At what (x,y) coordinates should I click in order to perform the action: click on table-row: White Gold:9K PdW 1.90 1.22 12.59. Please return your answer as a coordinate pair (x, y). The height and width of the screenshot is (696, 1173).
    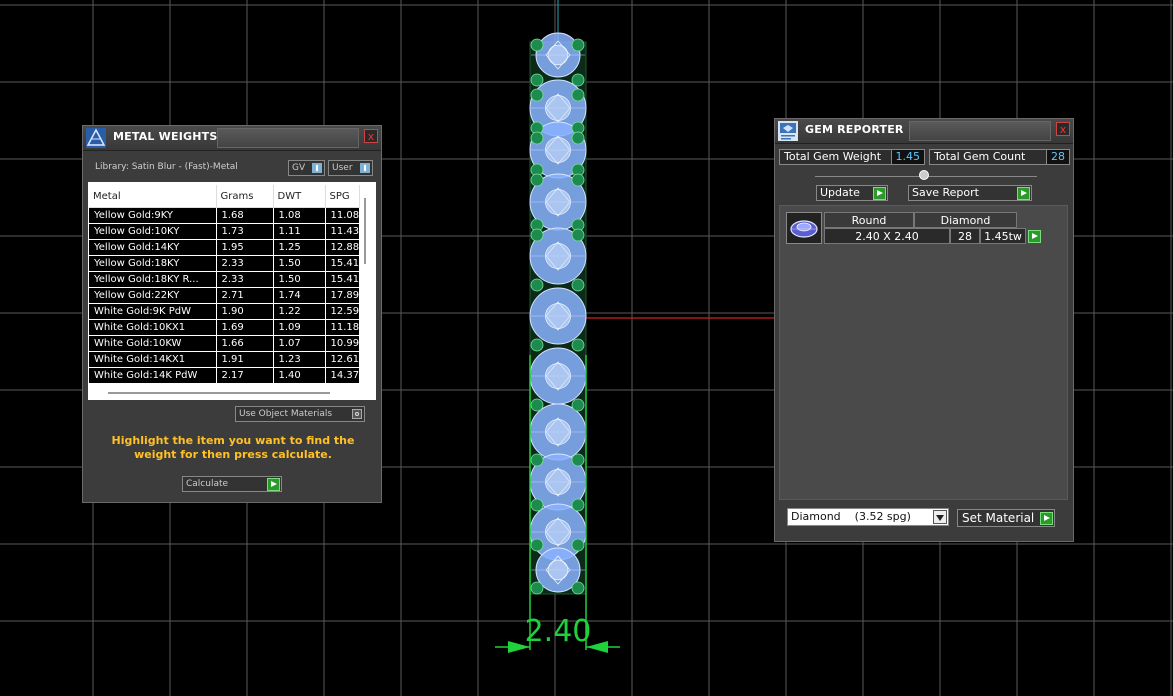
    Looking at the image, I should click on (224, 311).